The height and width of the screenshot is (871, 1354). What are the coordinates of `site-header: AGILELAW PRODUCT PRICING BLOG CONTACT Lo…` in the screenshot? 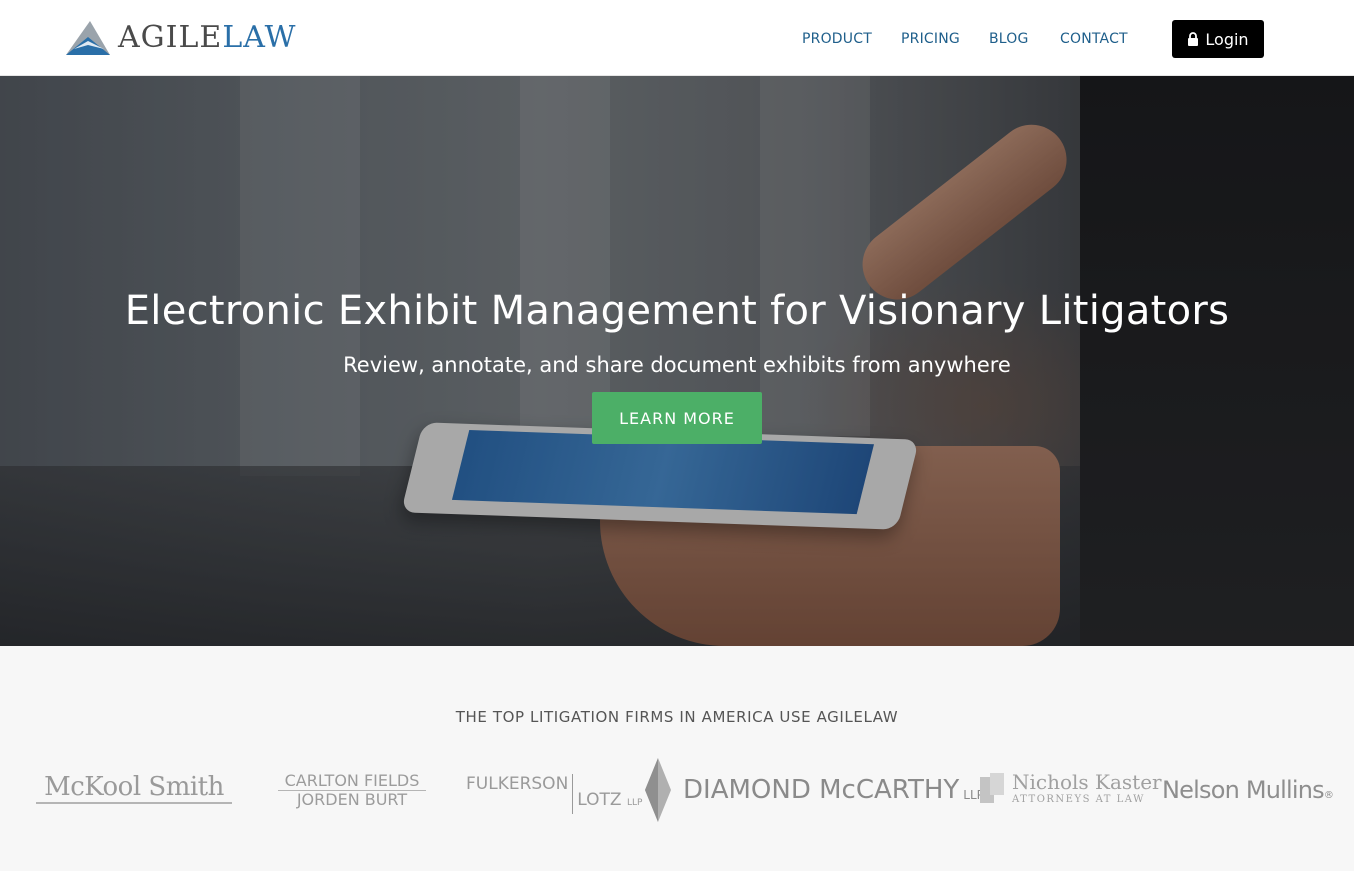 It's located at (677, 38).